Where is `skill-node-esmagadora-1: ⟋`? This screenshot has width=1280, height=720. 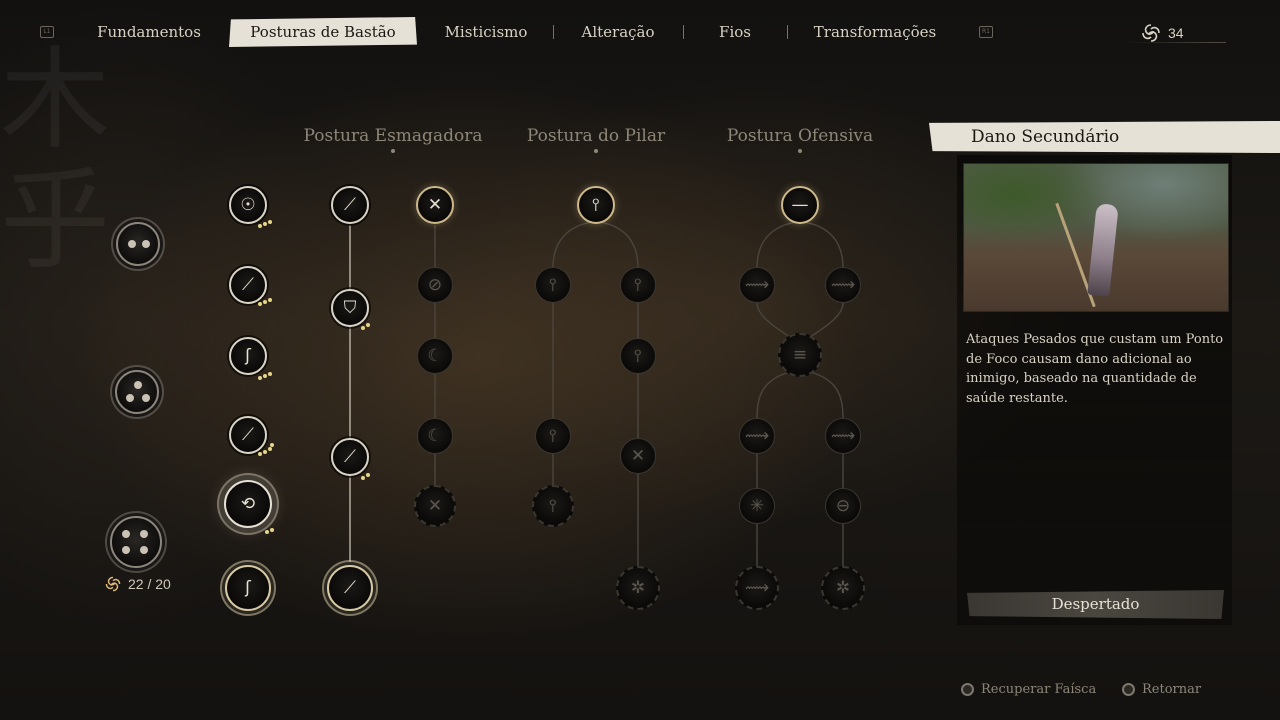 skill-node-esmagadora-1: ⟋ is located at coordinates (350, 205).